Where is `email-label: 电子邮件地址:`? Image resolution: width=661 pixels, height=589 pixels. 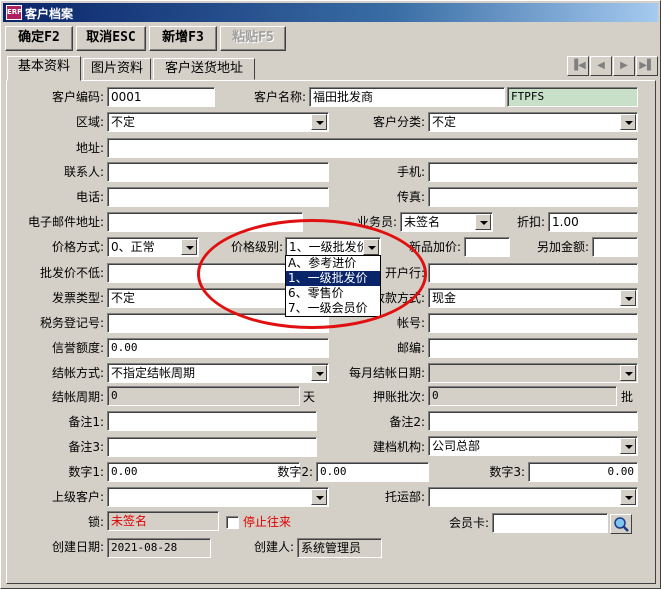
email-label: 电子邮件地址: is located at coordinates (65, 222).